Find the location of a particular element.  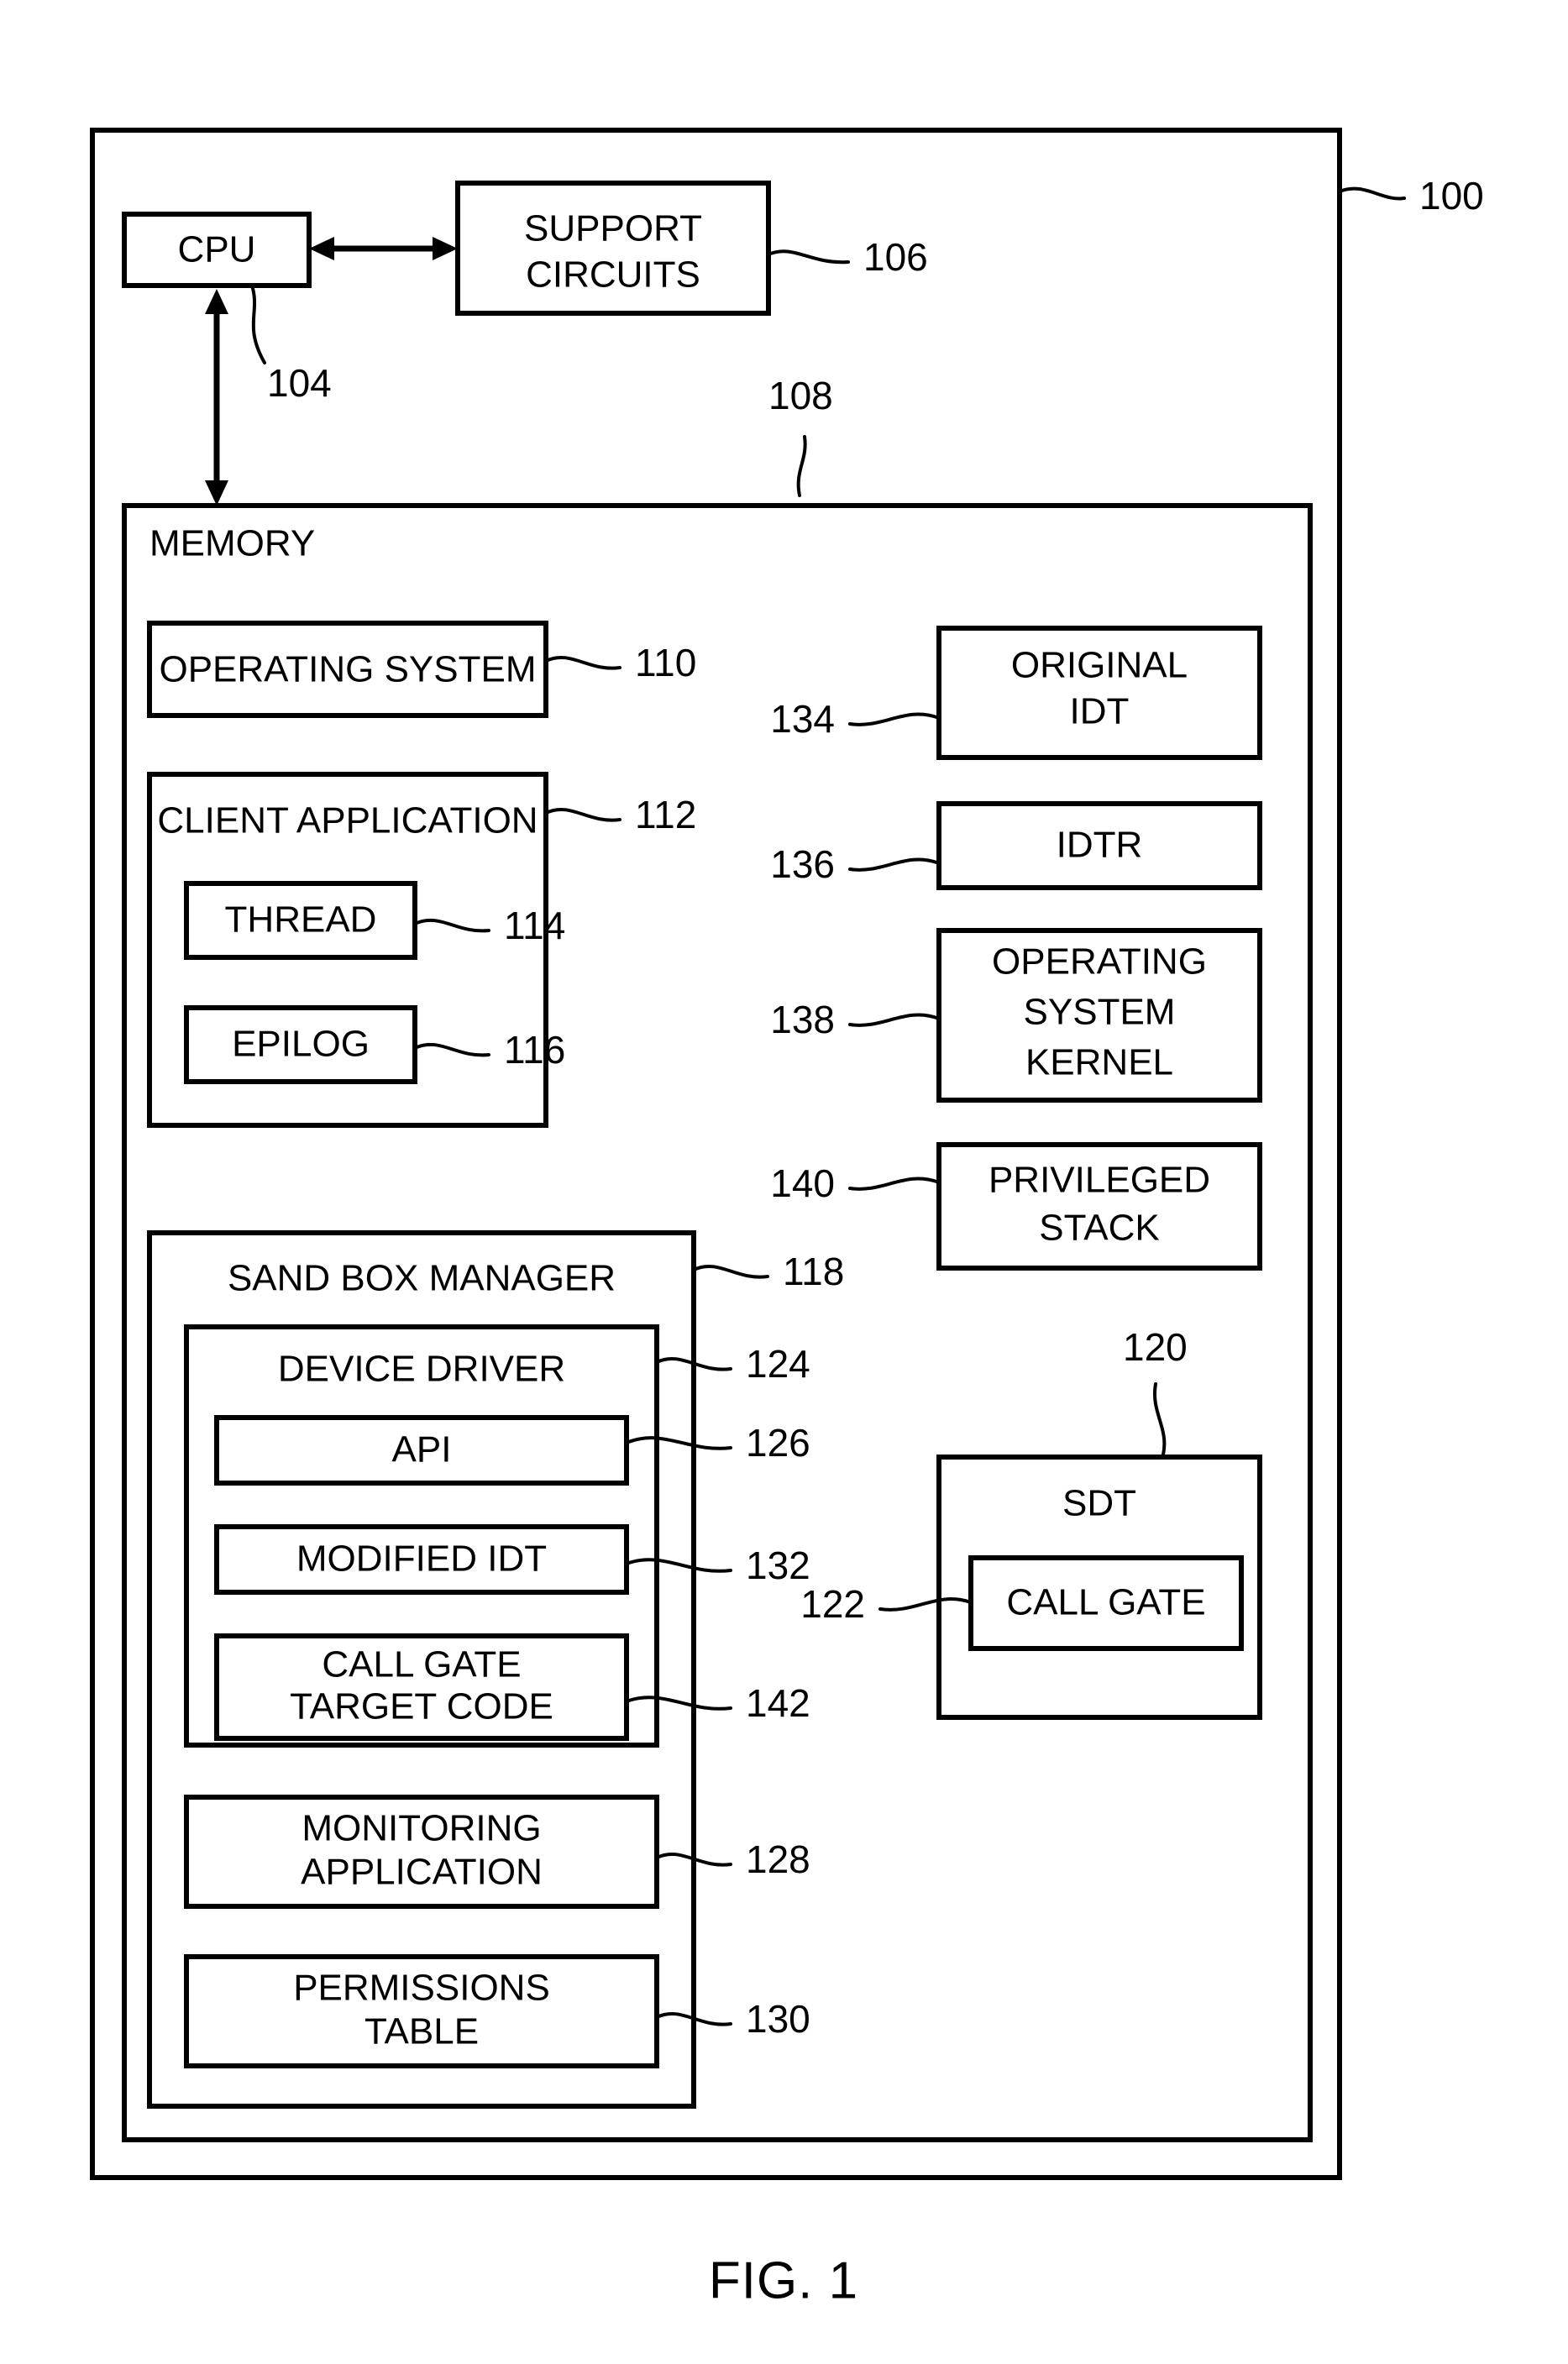

ref-138: 138 is located at coordinates (802, 1019).